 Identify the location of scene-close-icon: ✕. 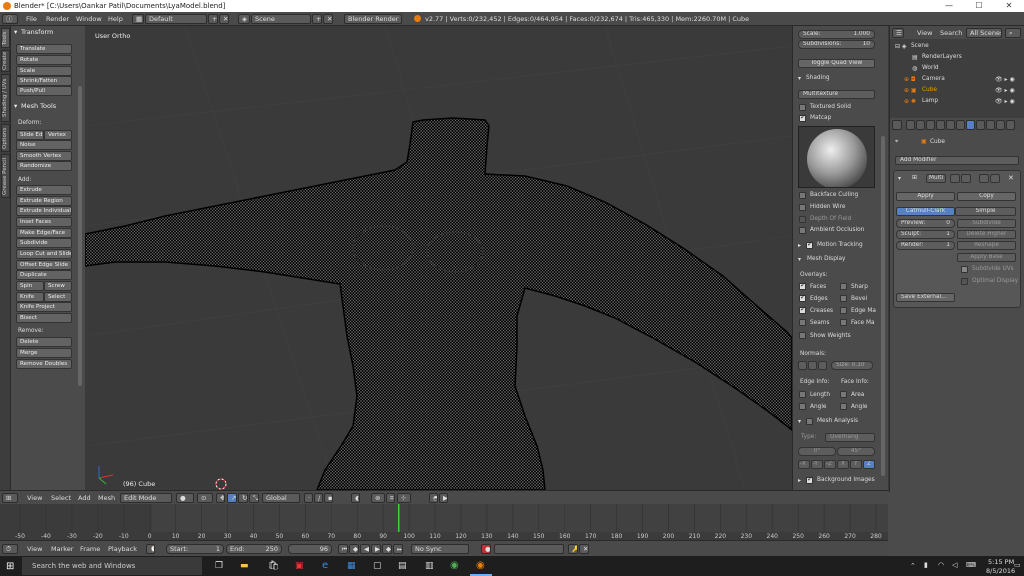
(328, 19).